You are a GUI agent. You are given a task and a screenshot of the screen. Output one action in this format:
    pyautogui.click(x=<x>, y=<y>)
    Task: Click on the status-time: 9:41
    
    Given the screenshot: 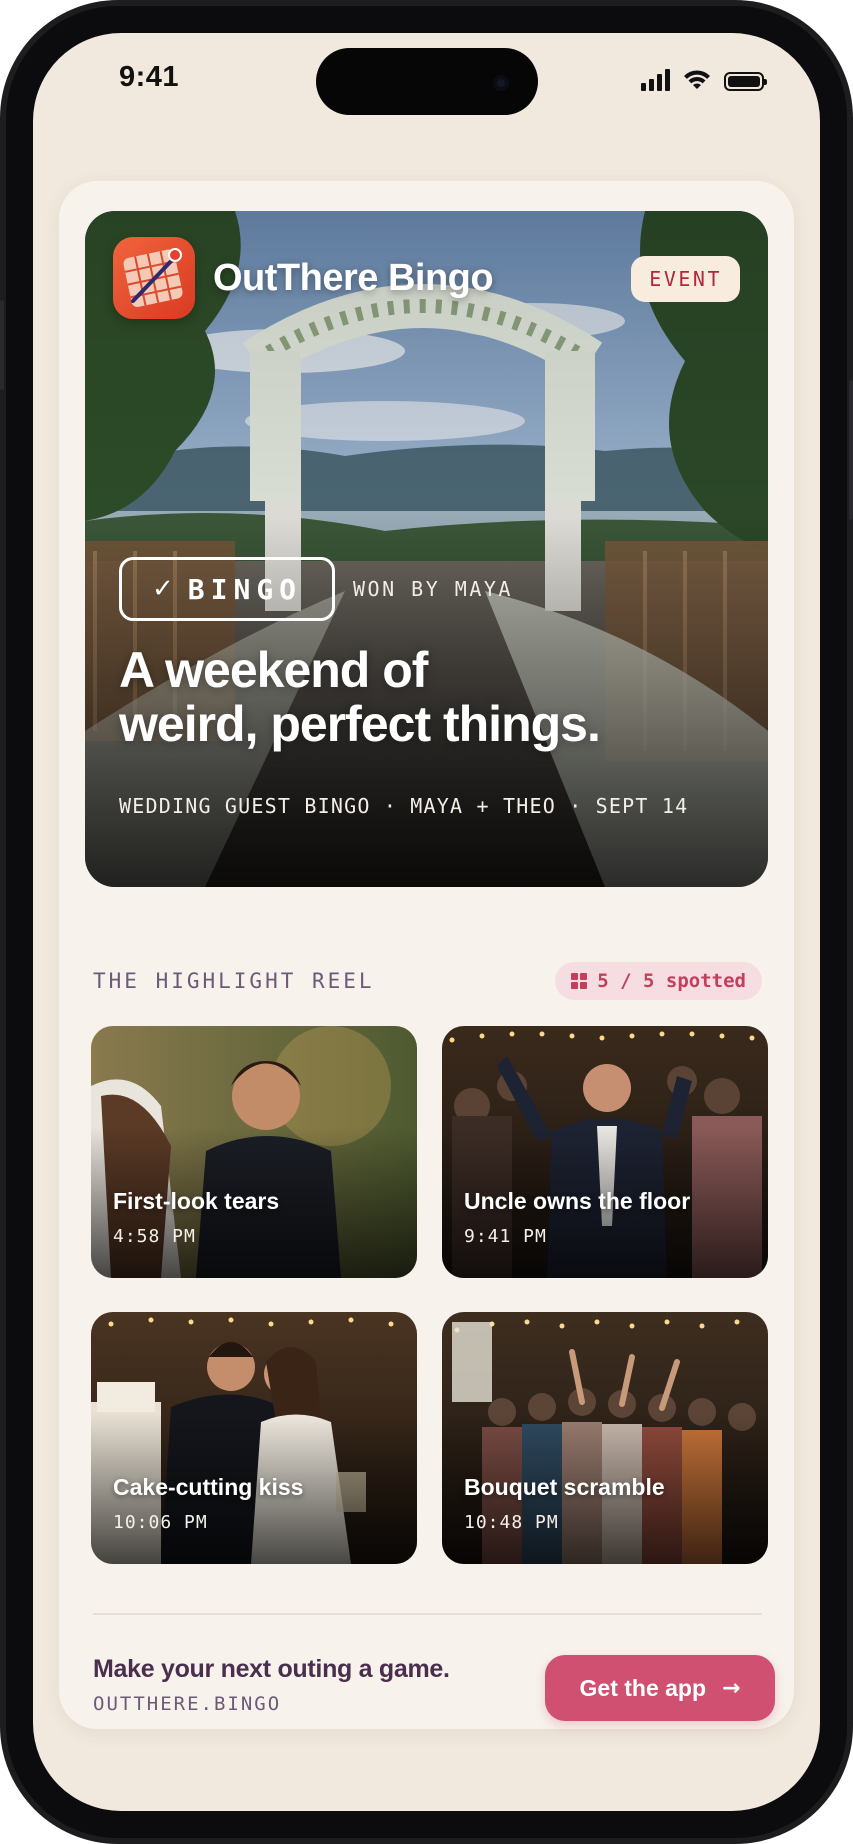 What is the action you would take?
    pyautogui.click(x=149, y=77)
    